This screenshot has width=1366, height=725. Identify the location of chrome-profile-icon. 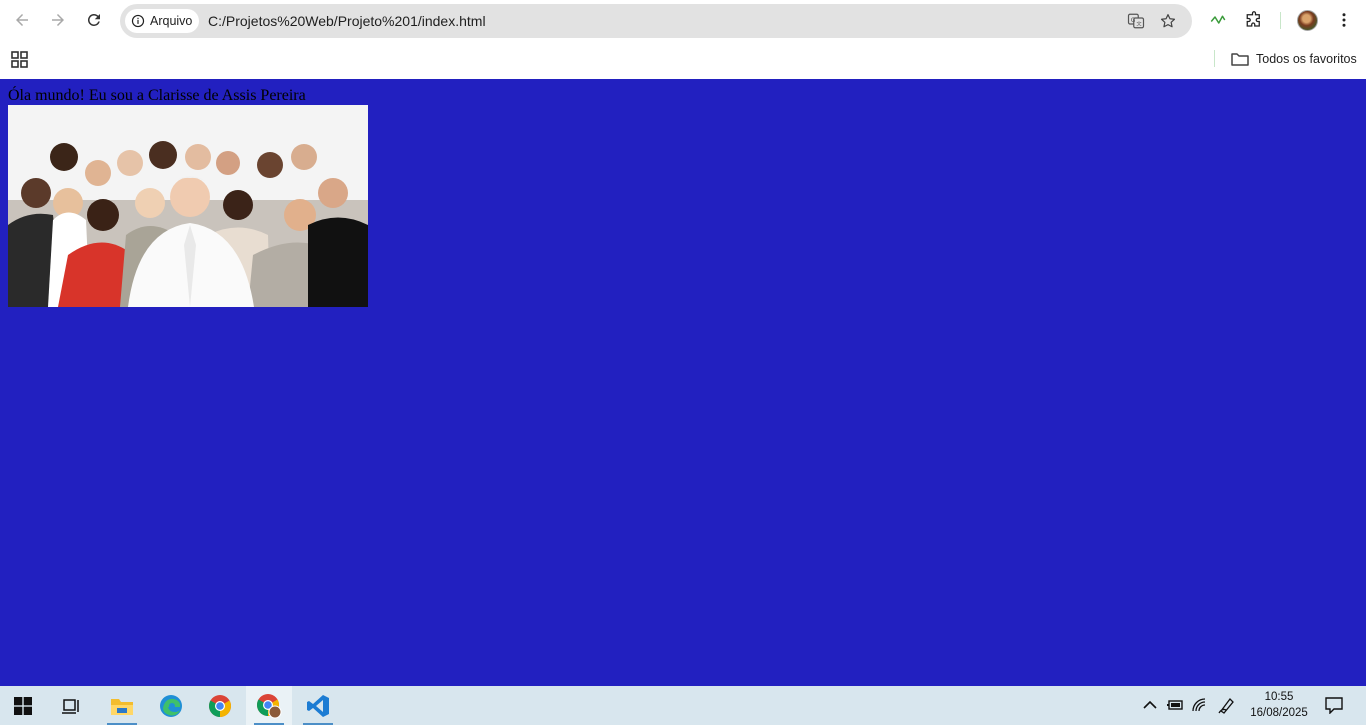
(269, 705).